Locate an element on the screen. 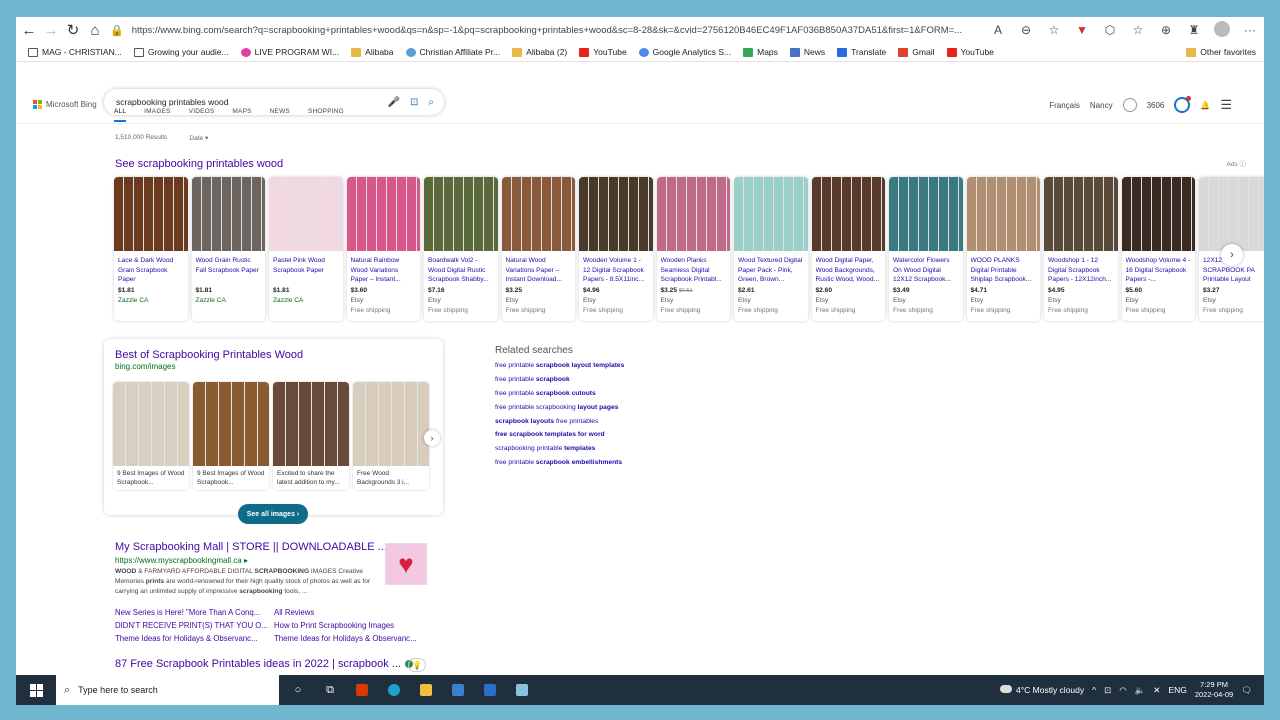 The width and height of the screenshot is (1280, 720). read-aloud-icon: A is located at coordinates (998, 30).